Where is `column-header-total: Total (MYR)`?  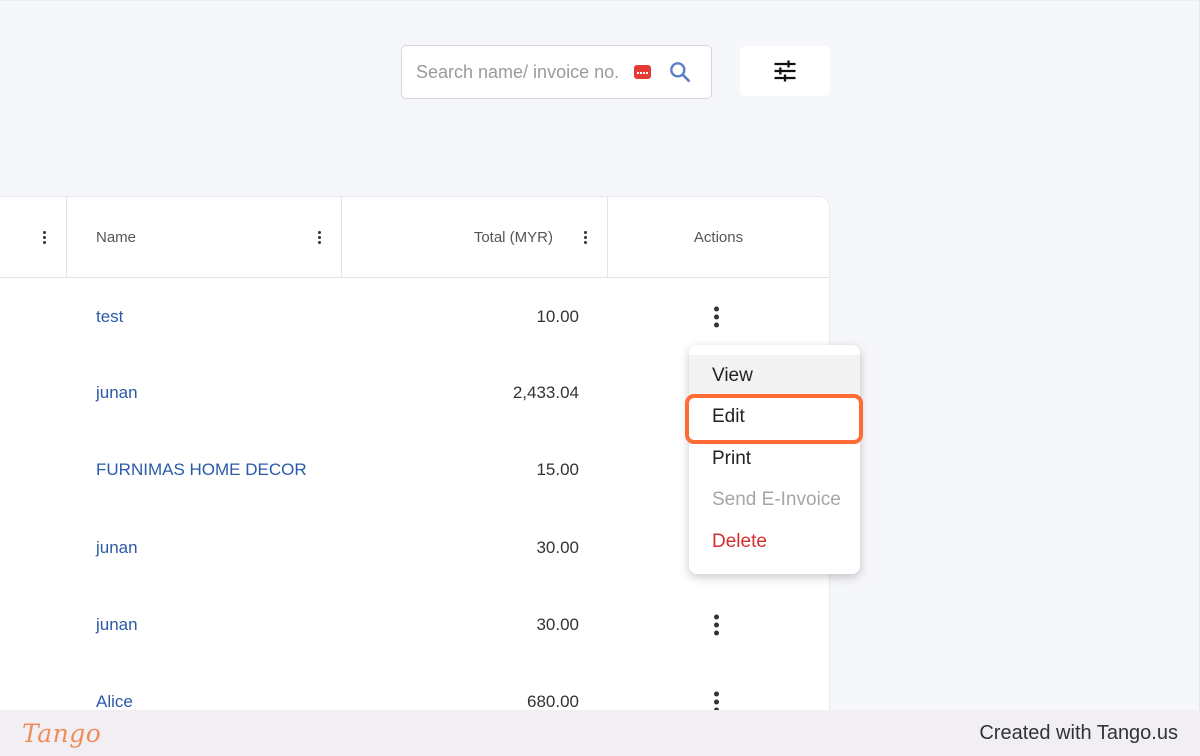 column-header-total: Total (MYR) is located at coordinates (475, 237).